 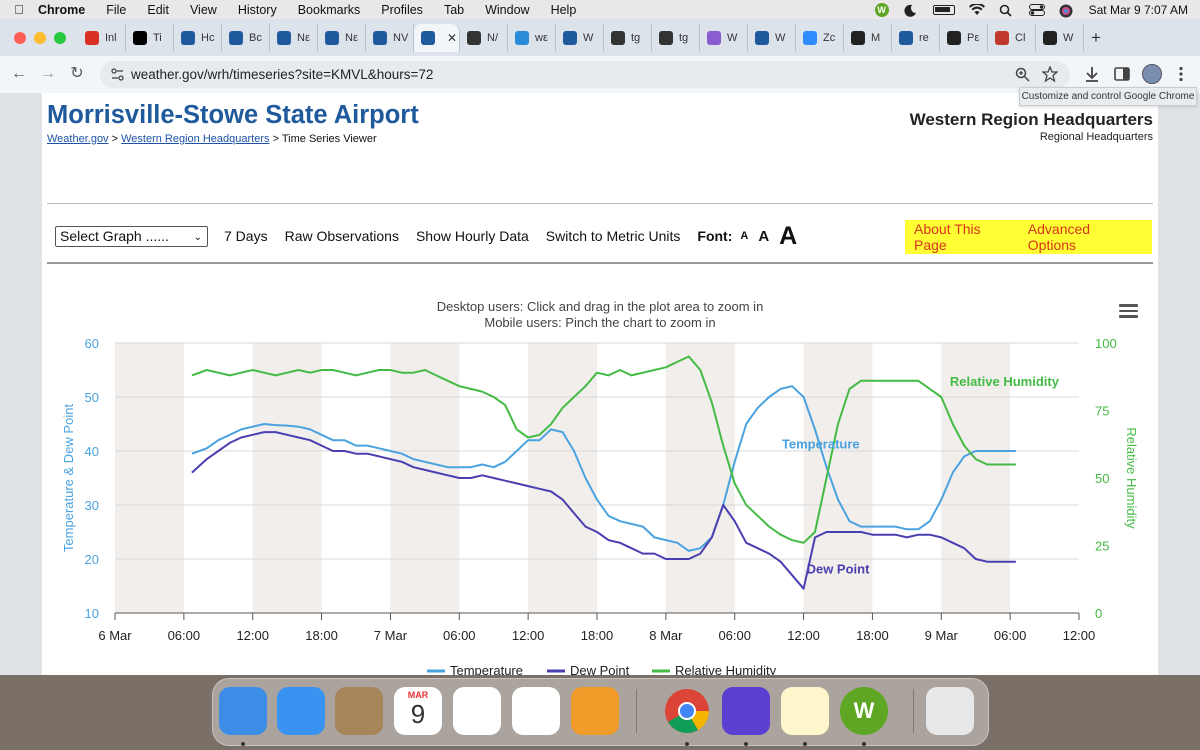 What do you see at coordinates (1012, 38) in the screenshot?
I see `tab: Cl` at bounding box center [1012, 38].